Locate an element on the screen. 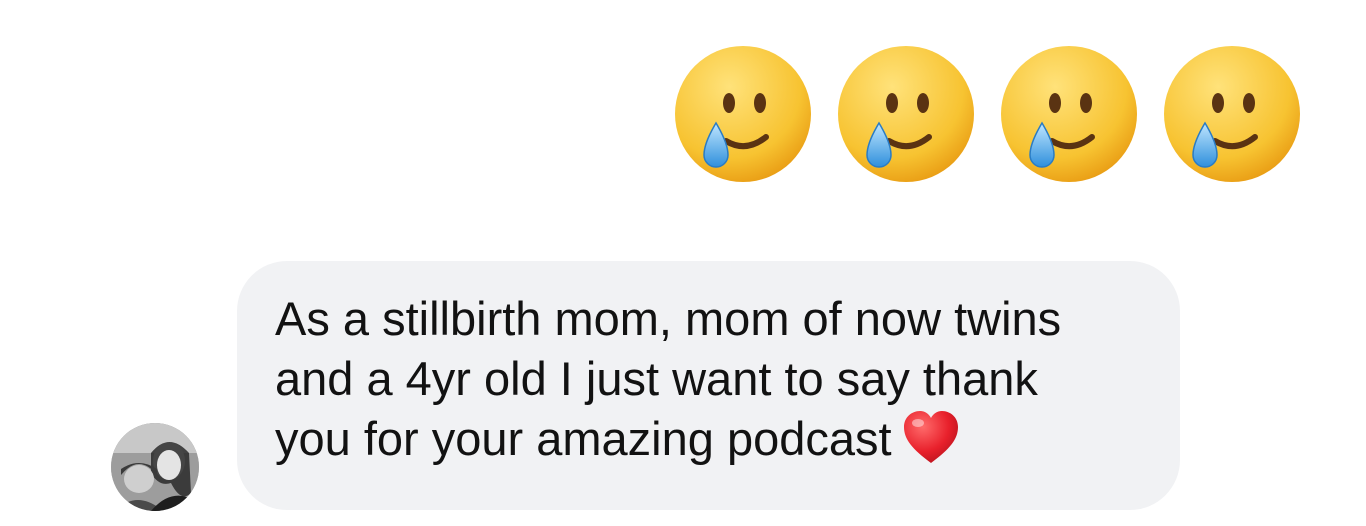 This screenshot has height=526, width=1366. sender-avatar is located at coordinates (155, 467).